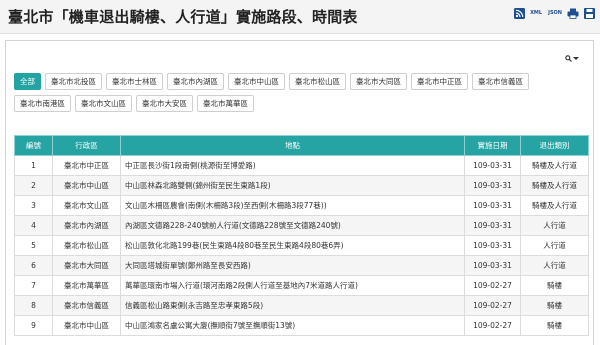 The width and height of the screenshot is (600, 345). I want to click on cell-district: 臺北市松山區, so click(86, 245).